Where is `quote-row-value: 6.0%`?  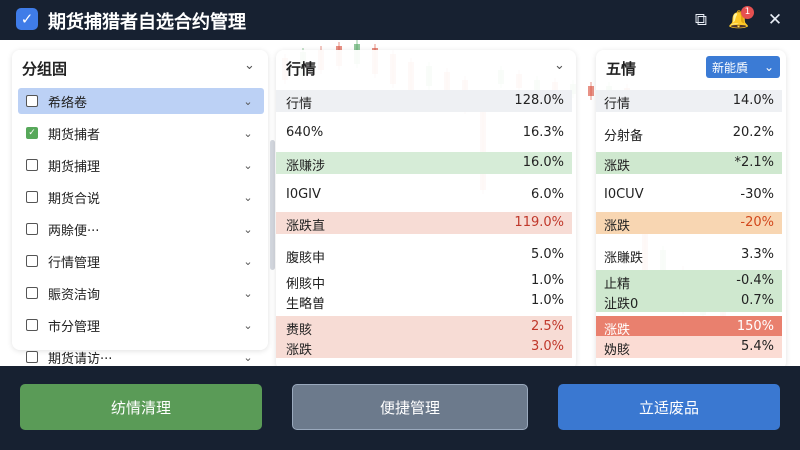
quote-row-value: 6.0% is located at coordinates (547, 194).